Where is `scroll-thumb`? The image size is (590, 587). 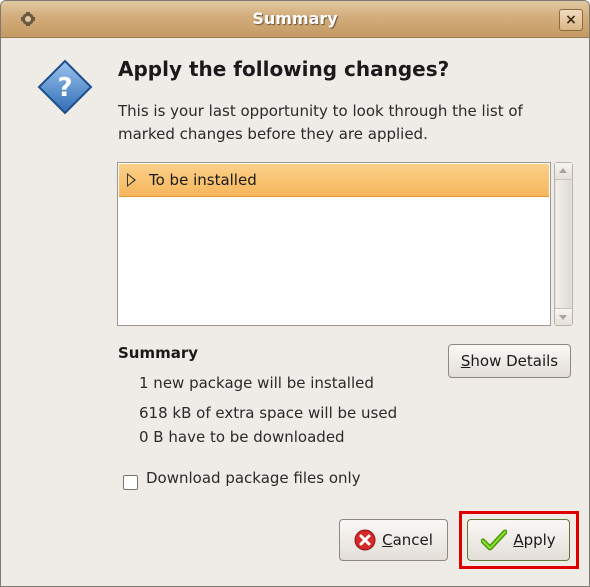 scroll-thumb is located at coordinates (563, 244).